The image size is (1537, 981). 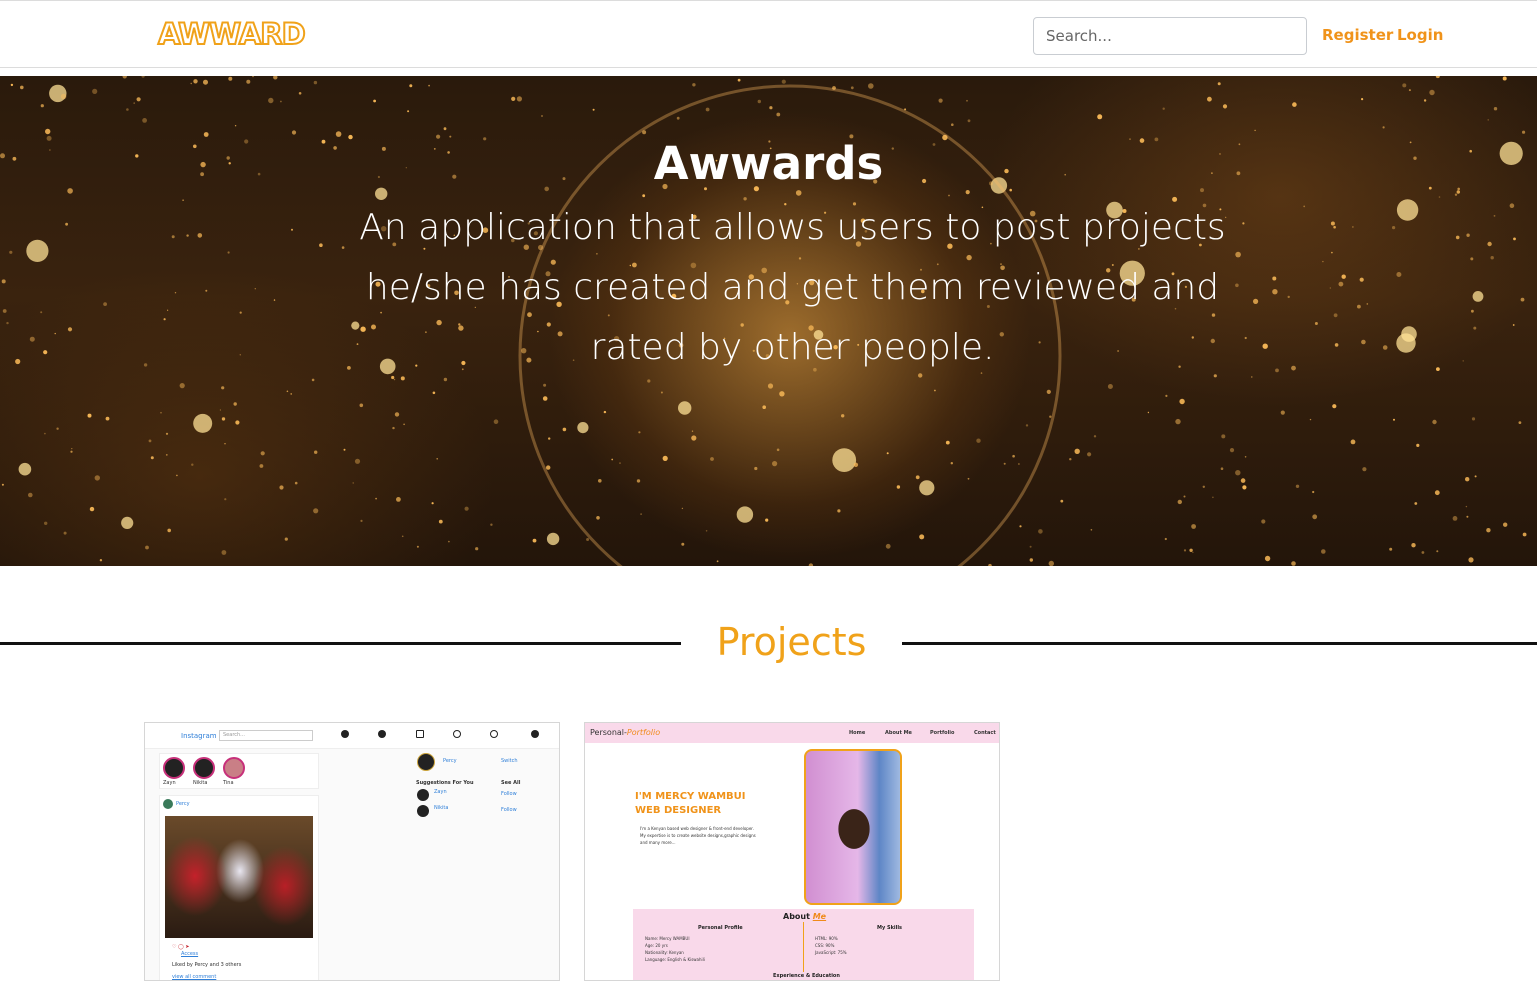 What do you see at coordinates (169, 783) in the screenshot?
I see `story-name: Zayn` at bounding box center [169, 783].